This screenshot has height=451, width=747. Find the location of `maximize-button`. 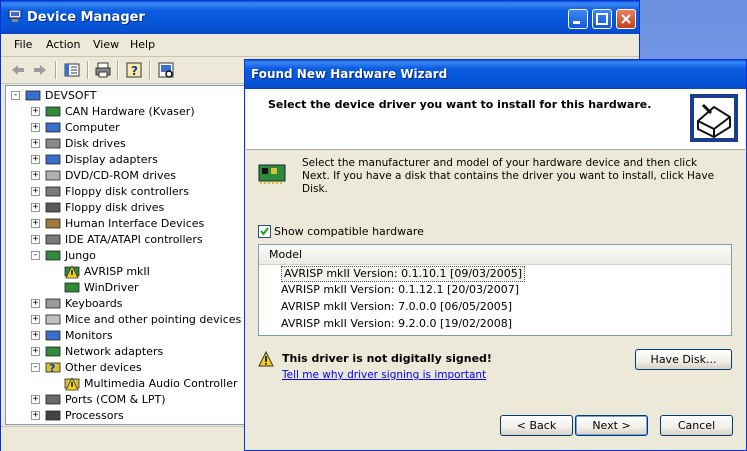

maximize-button is located at coordinates (602, 19).